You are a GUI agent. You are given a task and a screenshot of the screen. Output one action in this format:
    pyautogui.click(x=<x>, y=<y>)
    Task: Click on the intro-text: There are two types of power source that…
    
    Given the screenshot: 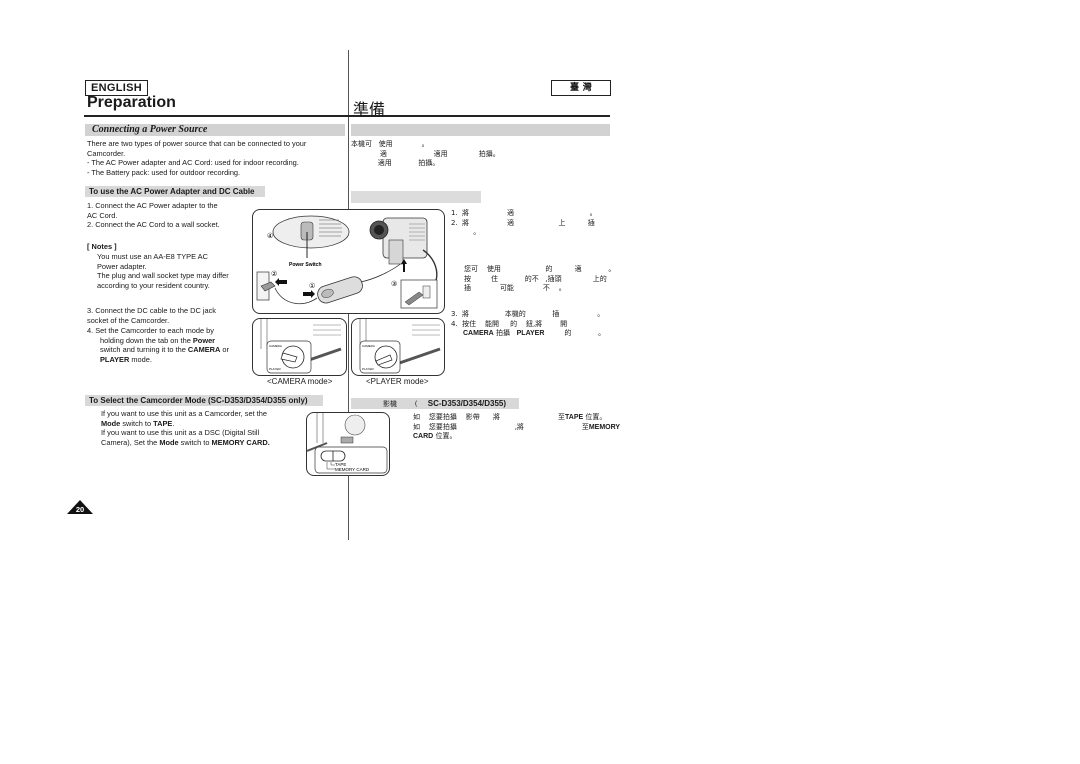 What is the action you would take?
    pyautogui.click(x=196, y=158)
    